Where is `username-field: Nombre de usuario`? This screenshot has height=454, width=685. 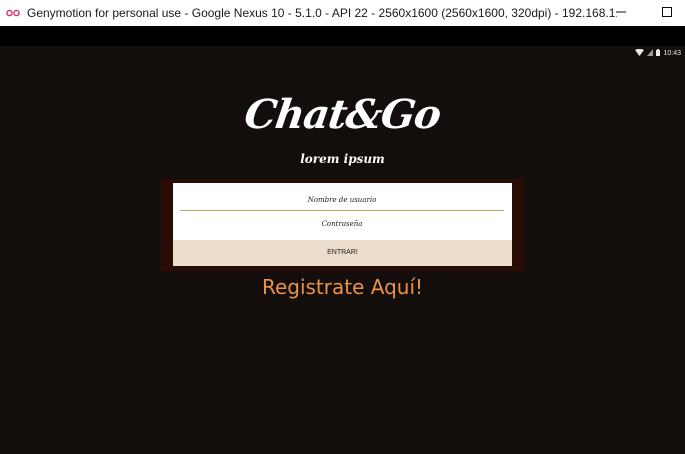
username-field: Nombre de usuario is located at coordinates (342, 200).